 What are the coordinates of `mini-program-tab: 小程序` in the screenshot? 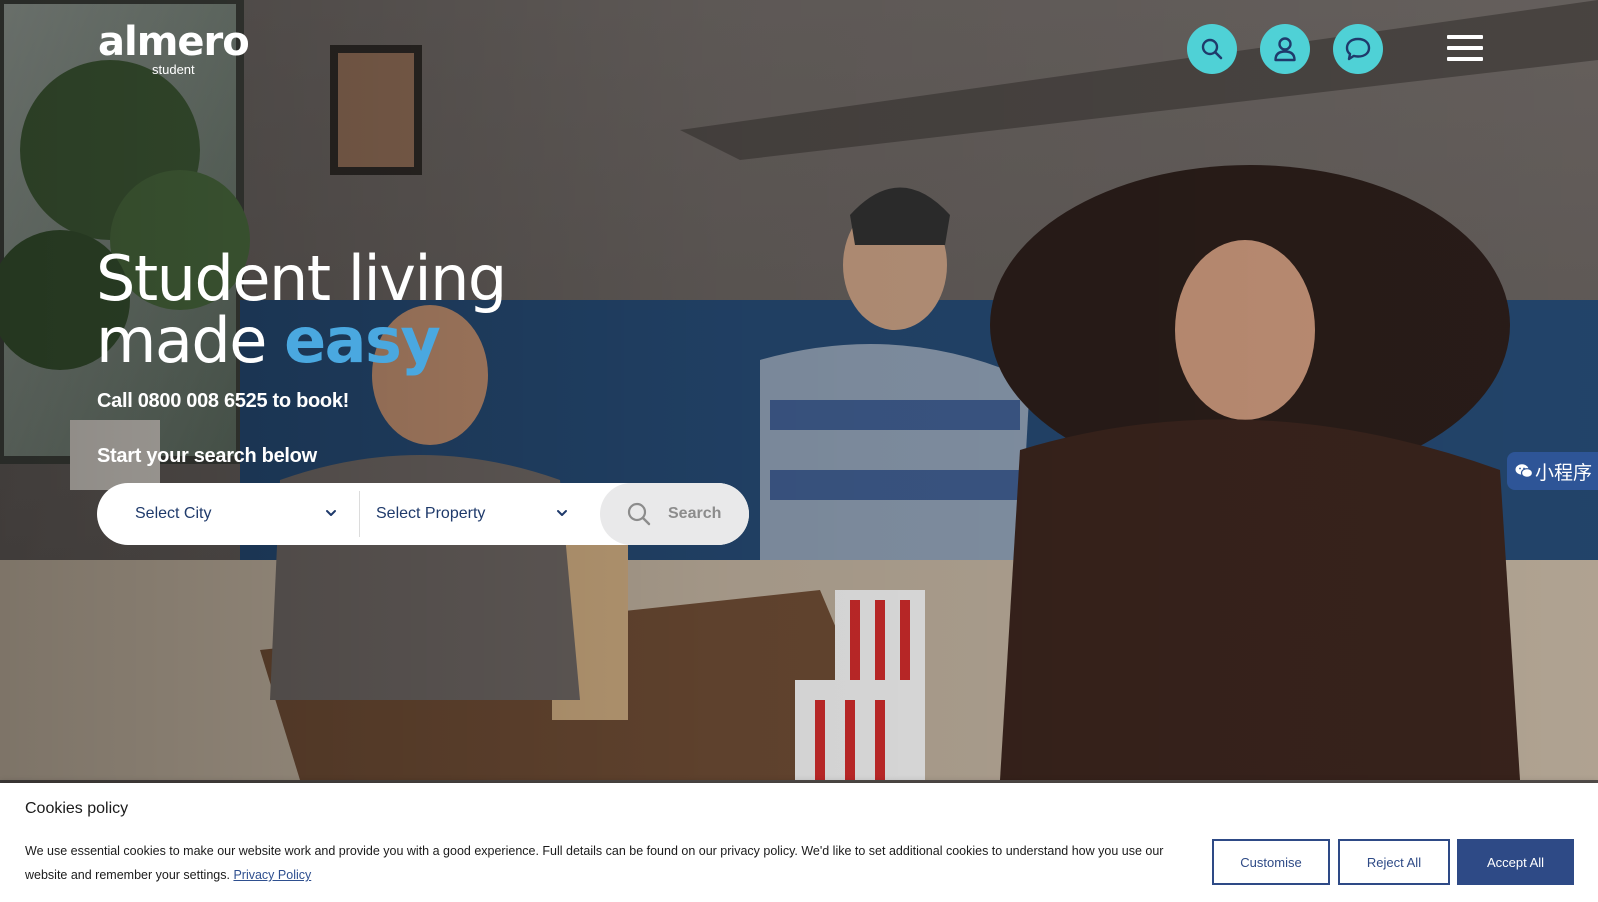 It's located at (1552, 471).